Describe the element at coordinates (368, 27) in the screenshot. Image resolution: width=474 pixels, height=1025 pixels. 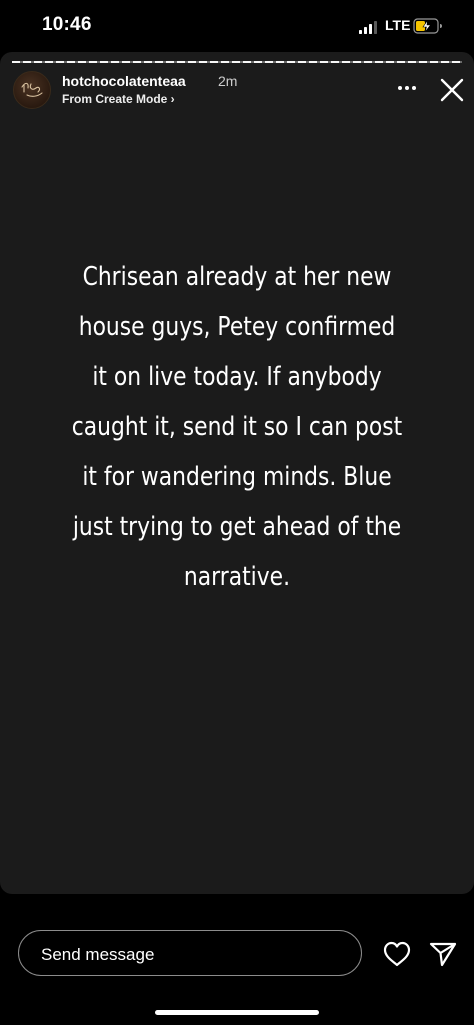
I see `cellular-signal-icon` at that location.